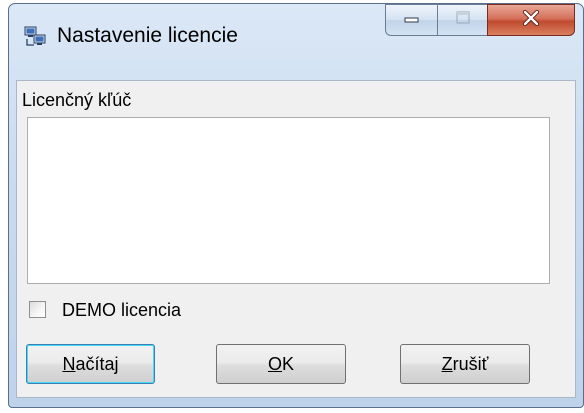 The width and height of the screenshot is (584, 413). I want to click on cancel-button: Zrušiť, so click(465, 364).